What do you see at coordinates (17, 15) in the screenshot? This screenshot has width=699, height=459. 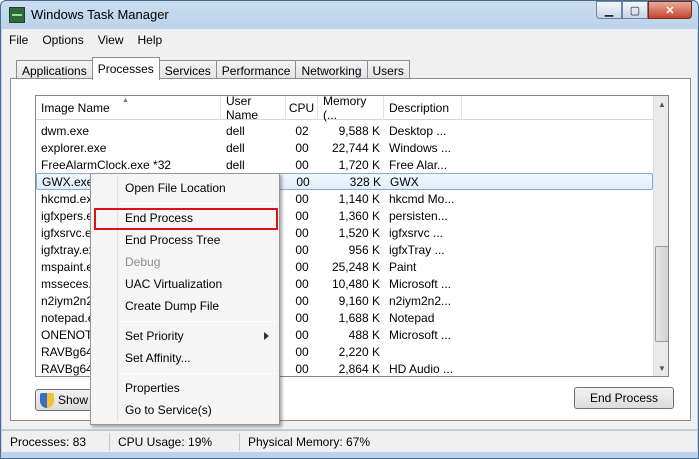 I see `task-manager-icon` at bounding box center [17, 15].